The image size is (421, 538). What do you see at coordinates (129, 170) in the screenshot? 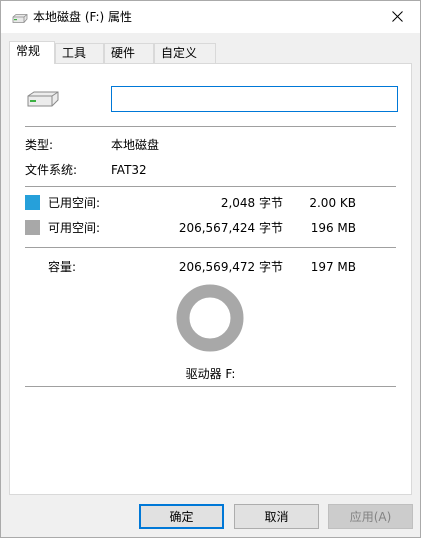
I see `filesystem-value: FAT32` at bounding box center [129, 170].